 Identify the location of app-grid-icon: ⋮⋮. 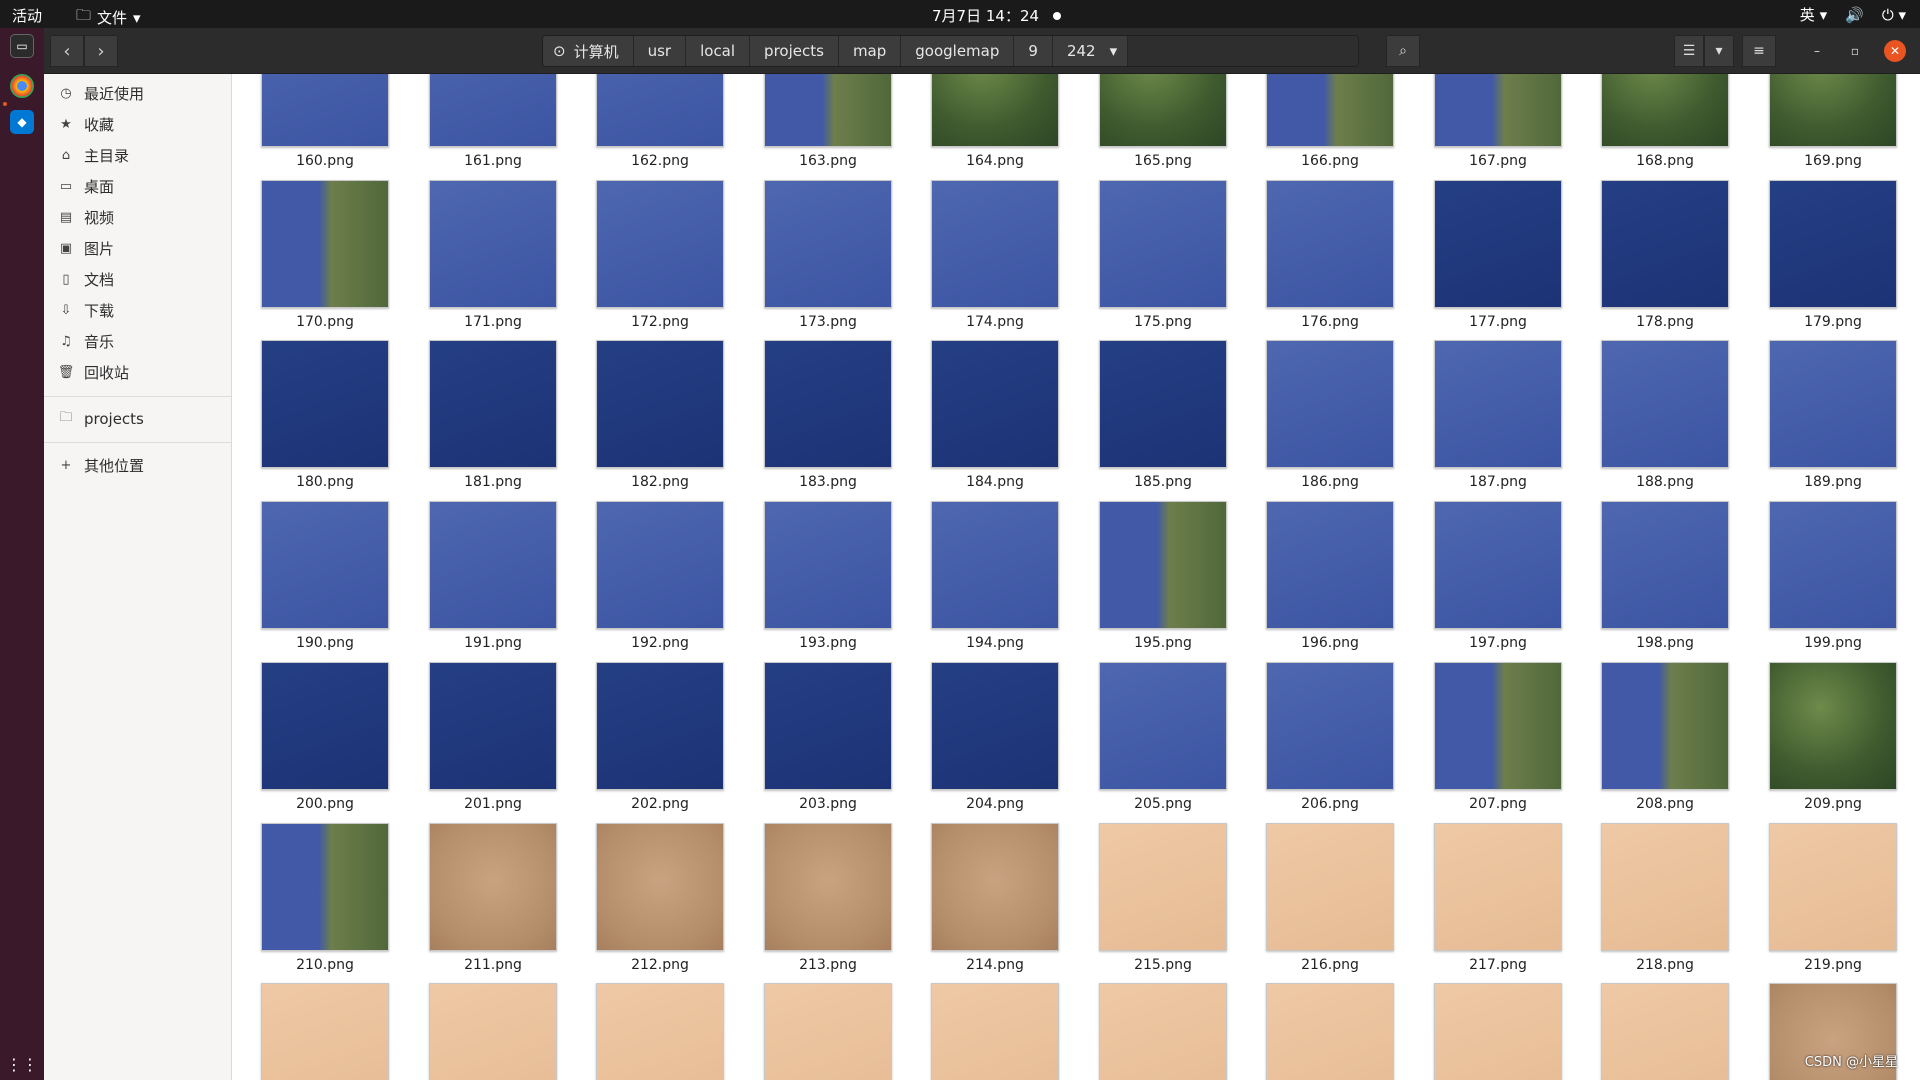
(22, 1064).